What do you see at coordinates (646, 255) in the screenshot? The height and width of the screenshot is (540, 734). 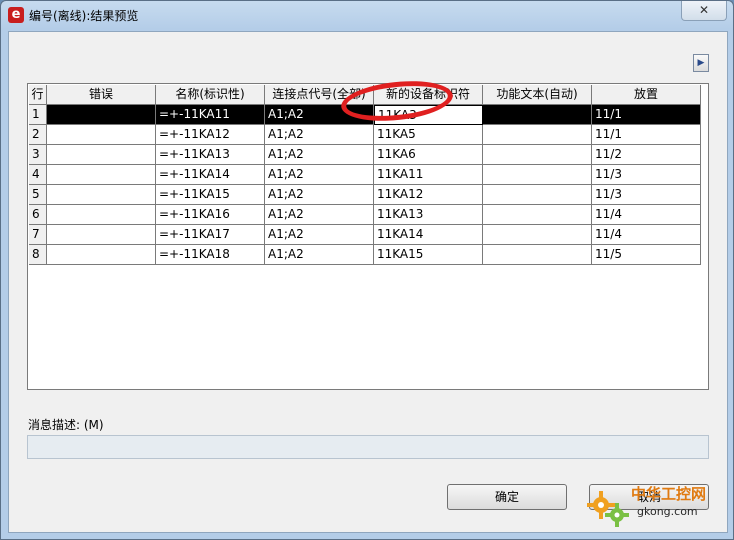 I see `table-cell: 11/5` at bounding box center [646, 255].